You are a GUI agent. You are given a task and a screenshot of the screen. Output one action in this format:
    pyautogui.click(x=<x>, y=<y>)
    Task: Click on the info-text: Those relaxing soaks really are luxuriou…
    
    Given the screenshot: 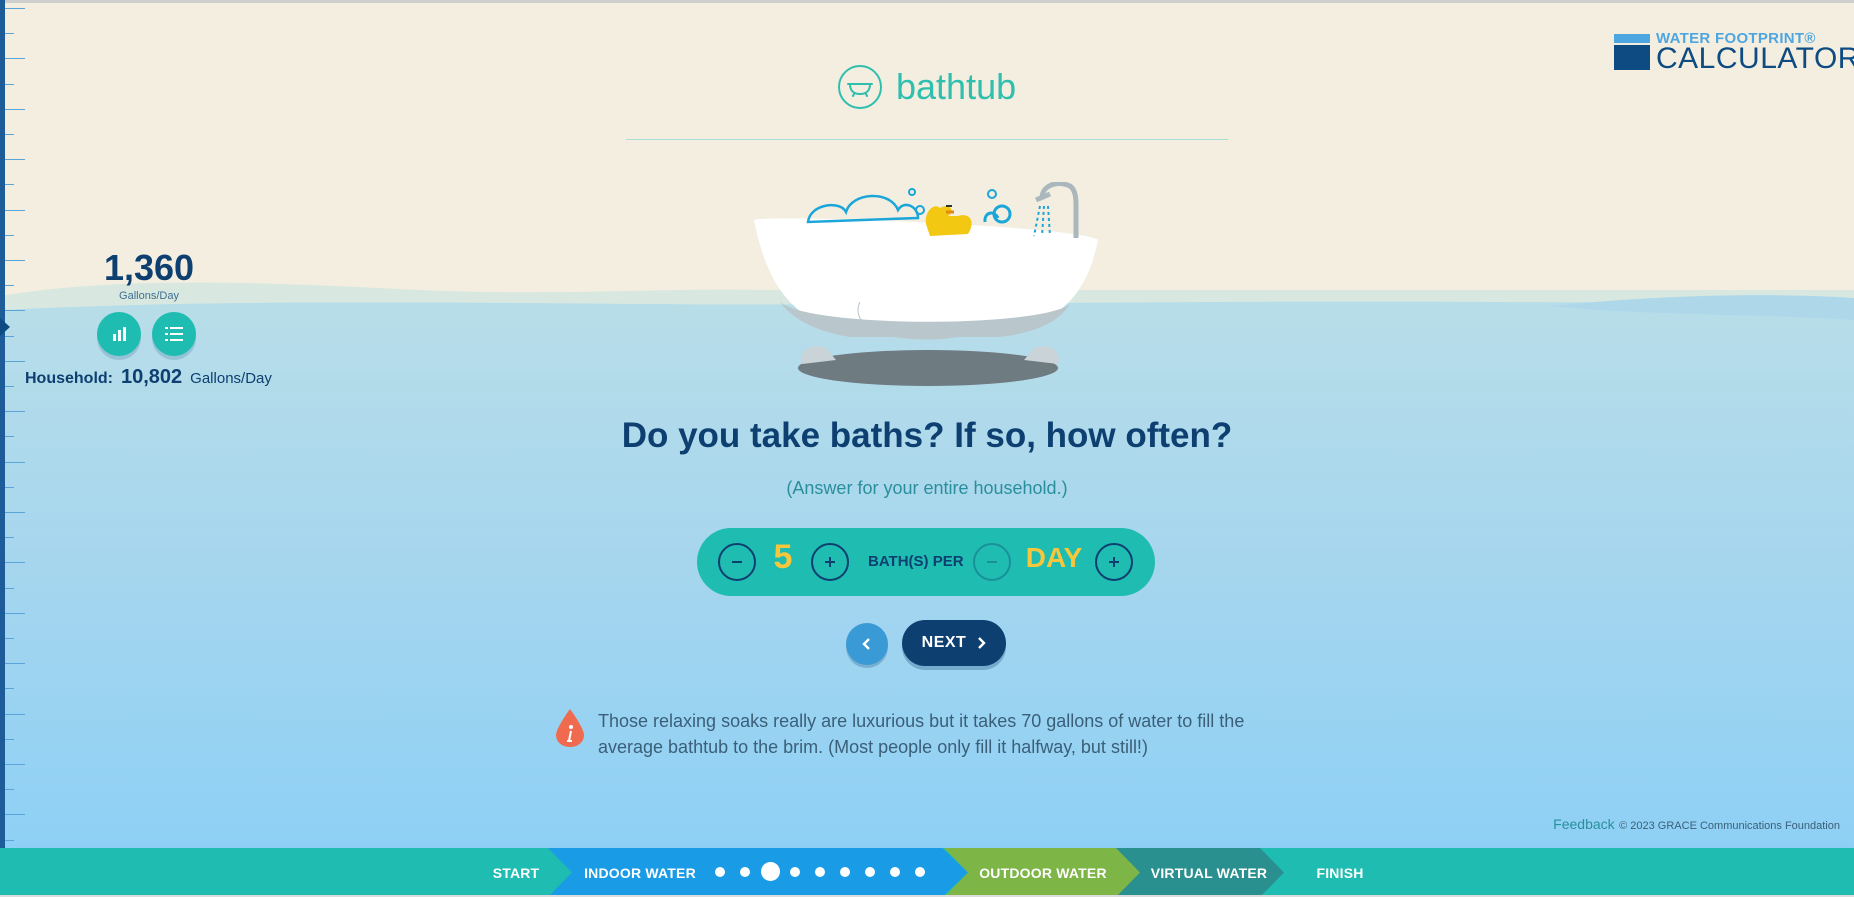 What is the action you would take?
    pyautogui.click(x=921, y=734)
    